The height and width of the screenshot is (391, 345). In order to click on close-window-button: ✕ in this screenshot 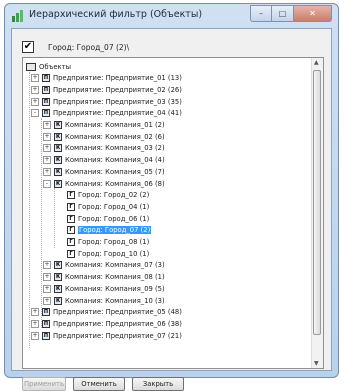, I will do `click(313, 13)`.